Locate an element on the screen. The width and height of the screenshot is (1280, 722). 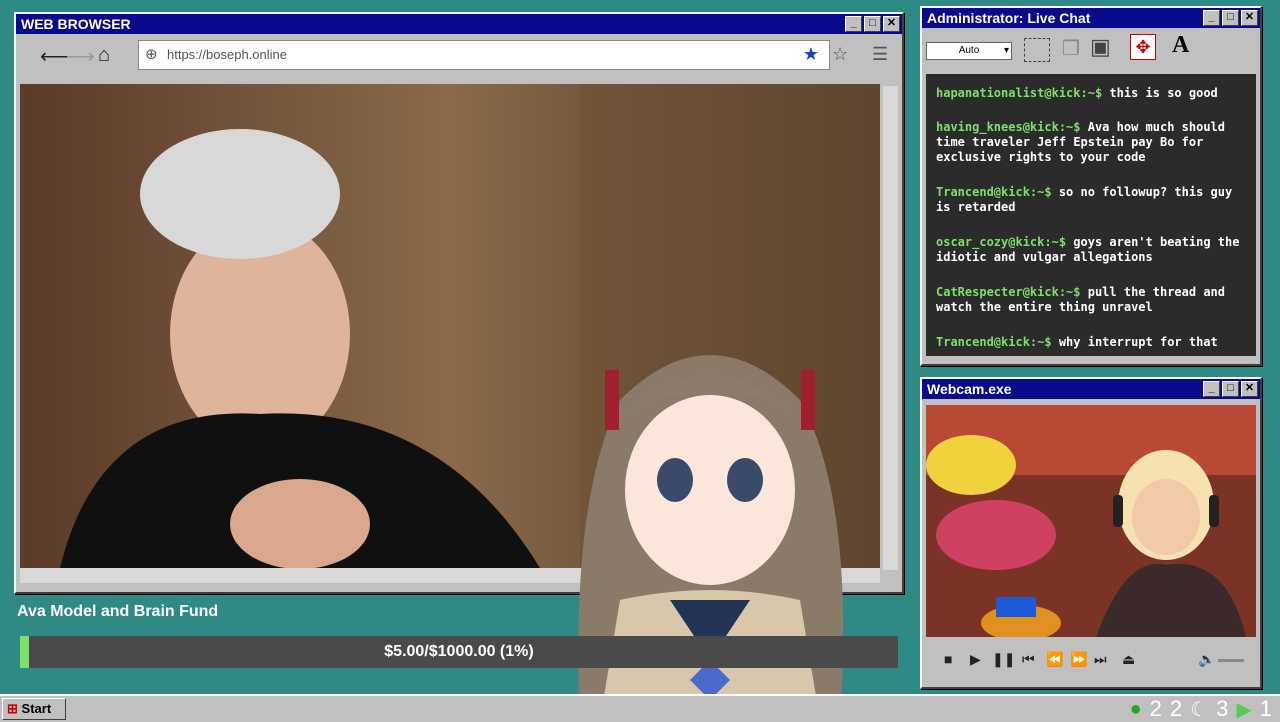
volume-slider is located at coordinates (1231, 660).